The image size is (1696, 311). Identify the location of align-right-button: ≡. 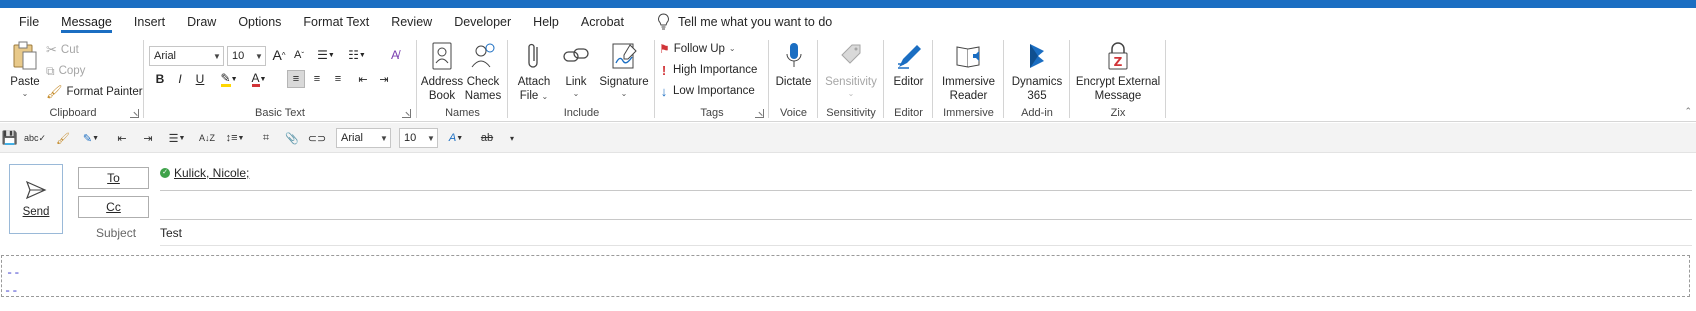
(338, 79).